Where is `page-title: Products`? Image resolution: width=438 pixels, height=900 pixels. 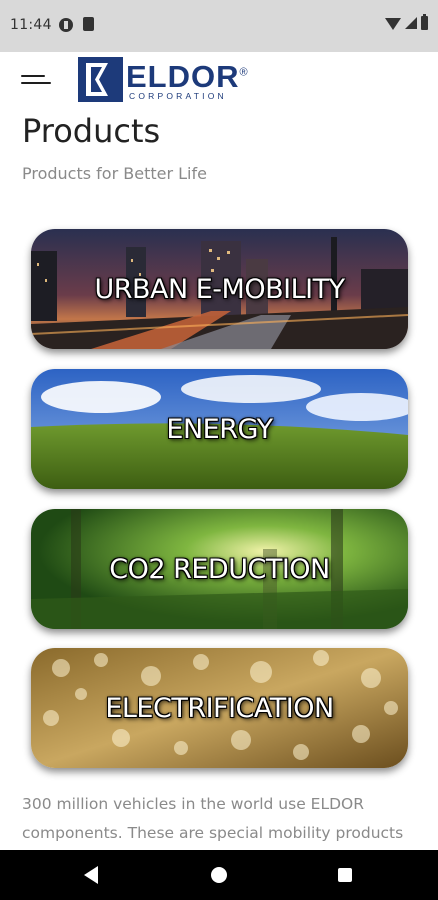 page-title: Products is located at coordinates (91, 131).